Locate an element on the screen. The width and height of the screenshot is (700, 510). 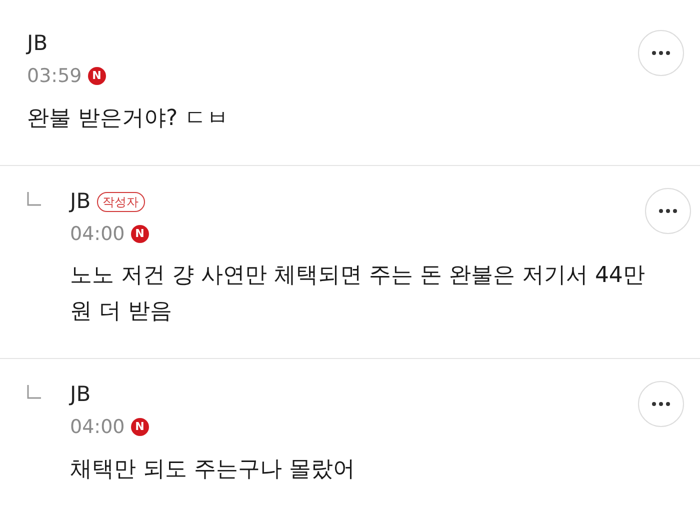
comment-time: 03:59 is located at coordinates (54, 76).